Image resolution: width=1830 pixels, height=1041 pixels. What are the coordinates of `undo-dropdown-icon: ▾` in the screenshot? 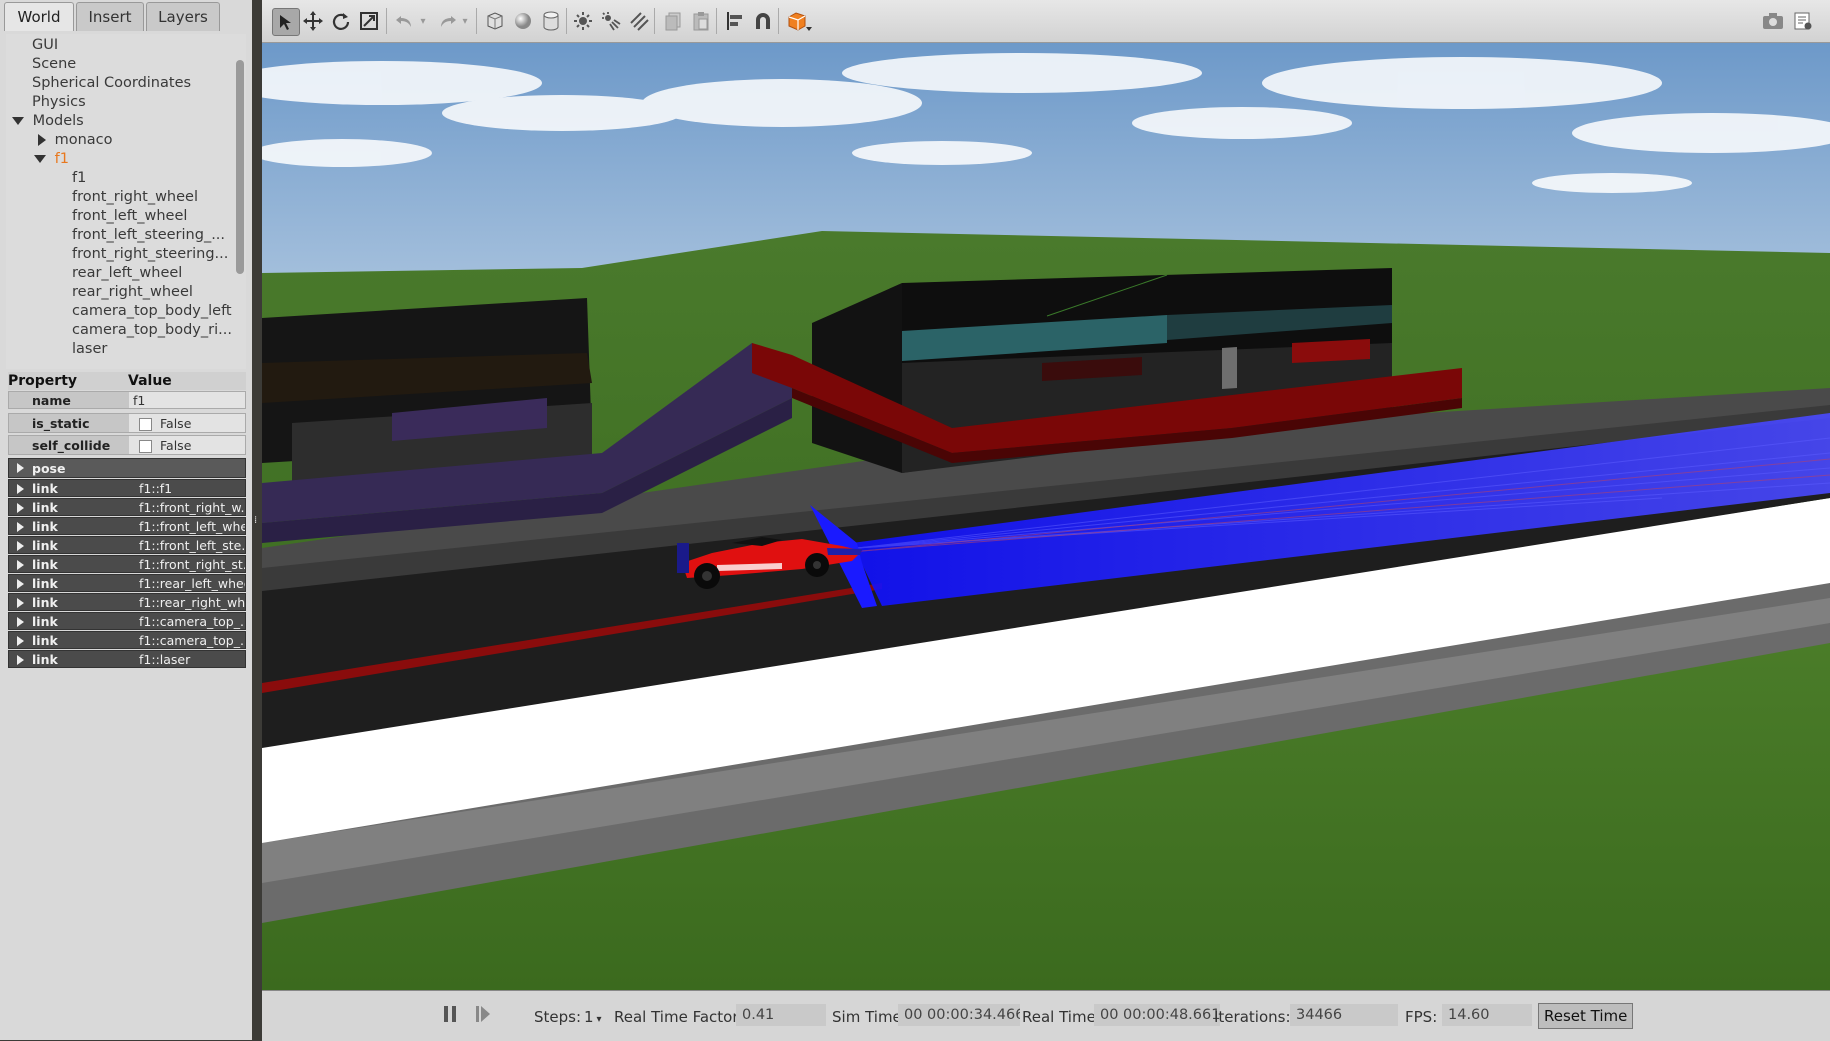 It's located at (423, 21).